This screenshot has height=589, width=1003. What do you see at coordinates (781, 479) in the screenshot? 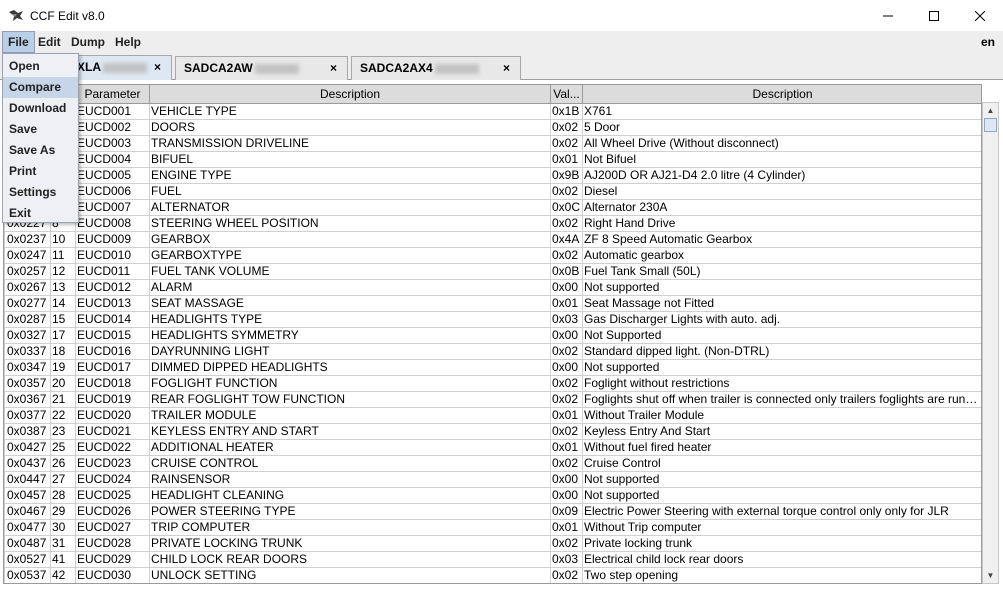
I see `cell-value-description: Not supported` at bounding box center [781, 479].